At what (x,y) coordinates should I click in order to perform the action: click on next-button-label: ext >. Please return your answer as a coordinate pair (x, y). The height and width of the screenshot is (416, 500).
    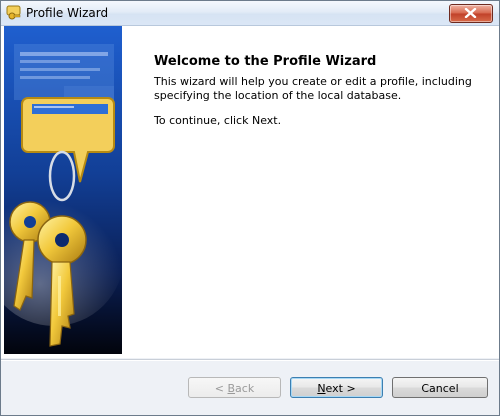
    Looking at the image, I should click on (340, 388).